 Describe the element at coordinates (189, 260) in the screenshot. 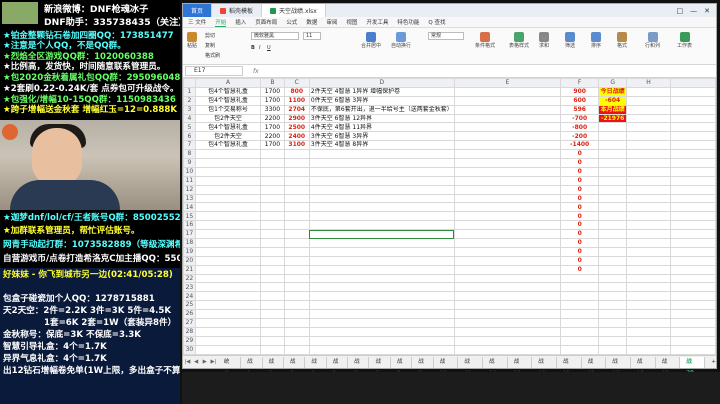

I see `row-header: 20` at that location.